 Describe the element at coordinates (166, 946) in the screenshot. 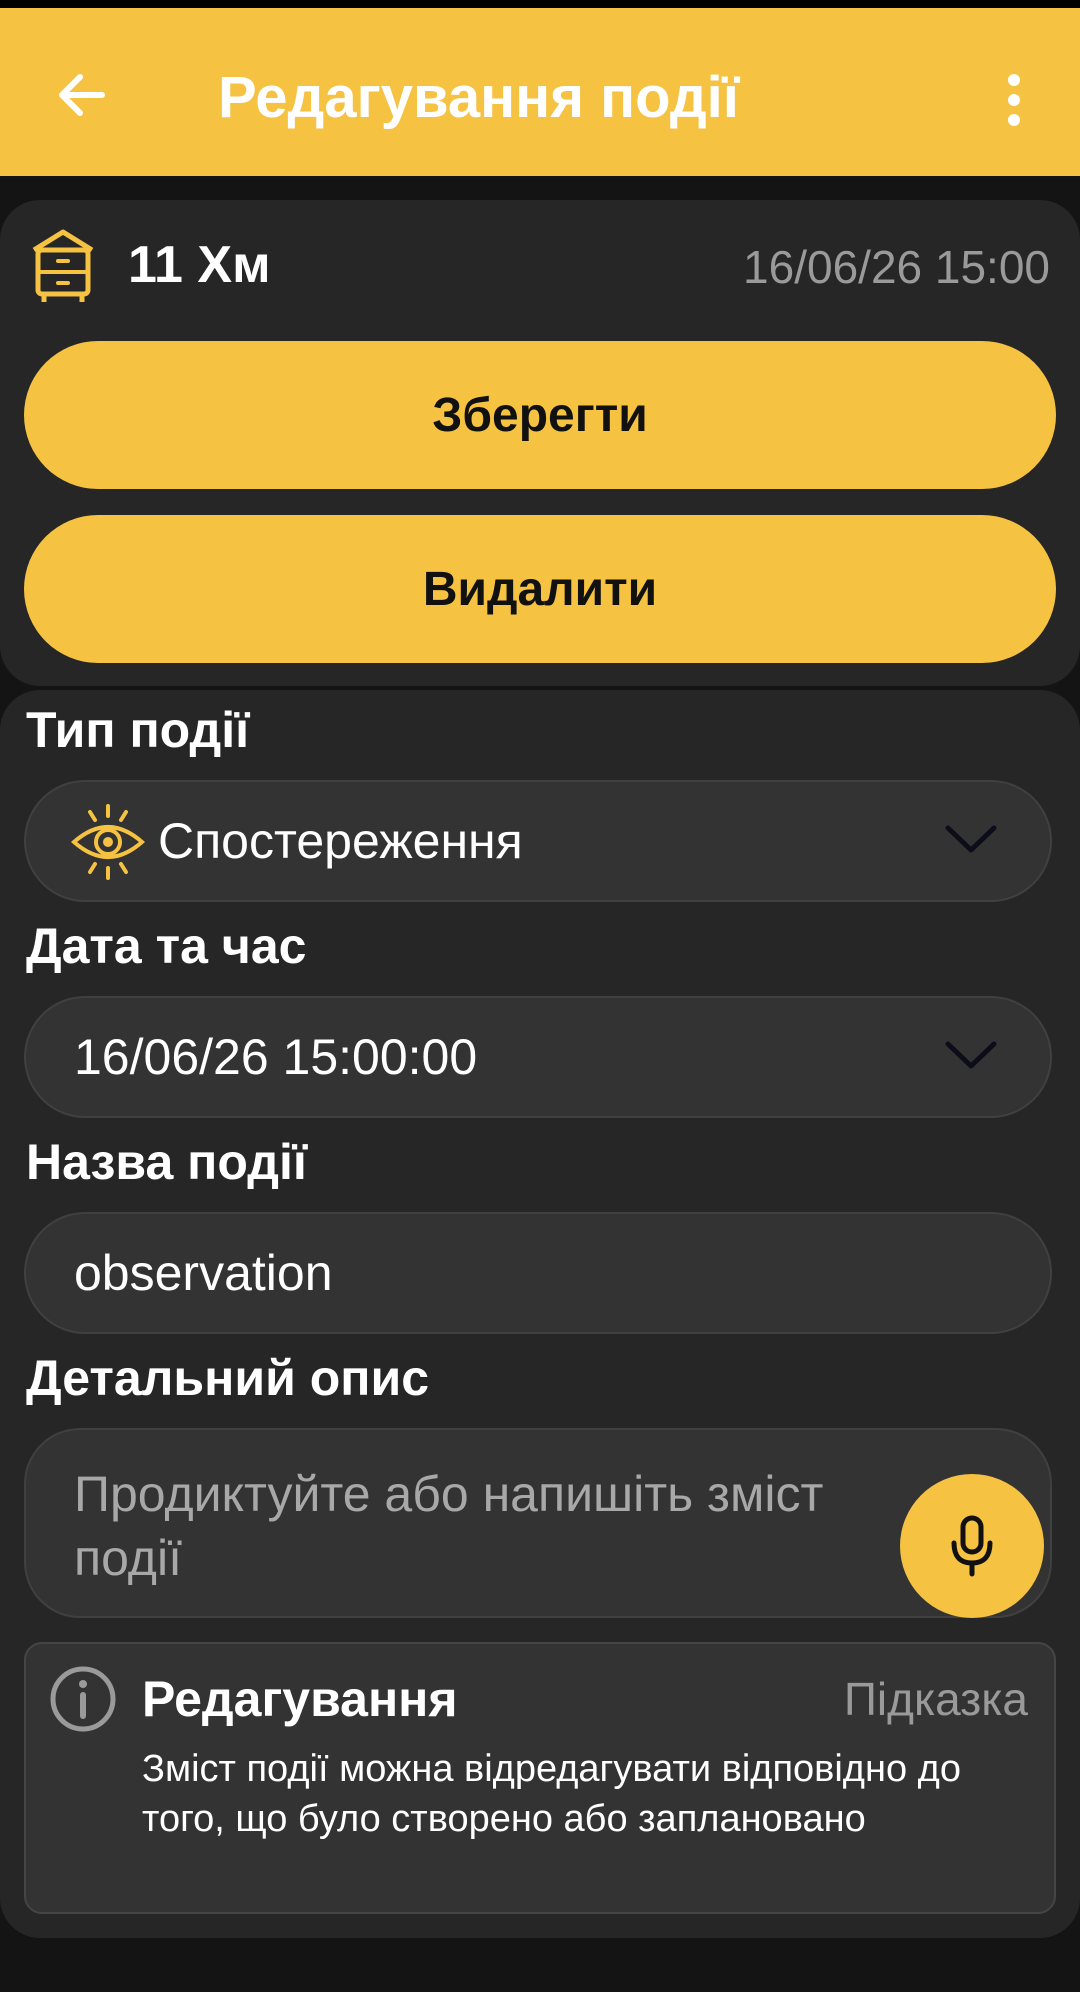

I see `datetime-label: Дата та час` at that location.